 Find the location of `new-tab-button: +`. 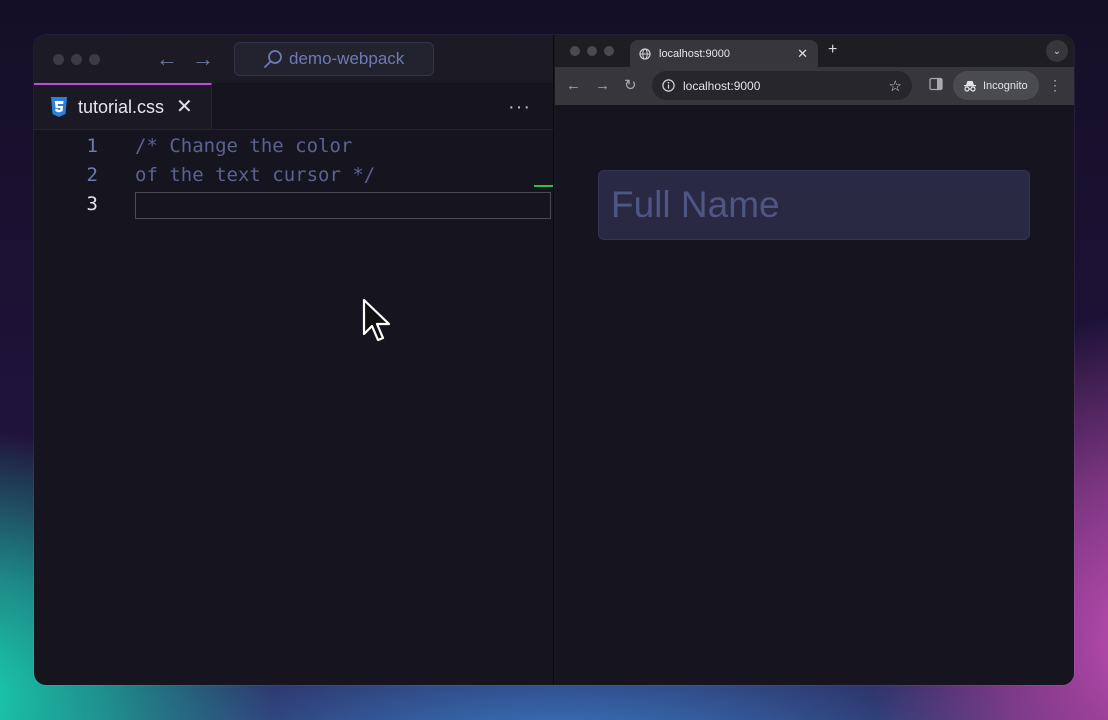

new-tab-button: + is located at coordinates (832, 50).